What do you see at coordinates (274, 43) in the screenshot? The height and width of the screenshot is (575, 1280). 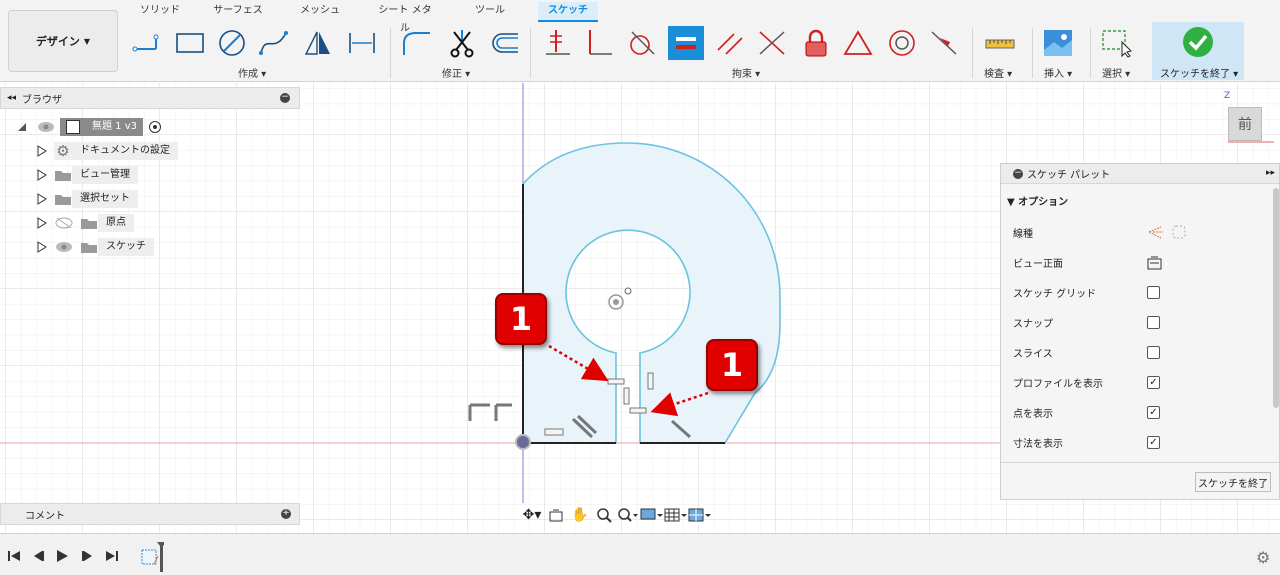 I see `spline-tool-button` at bounding box center [274, 43].